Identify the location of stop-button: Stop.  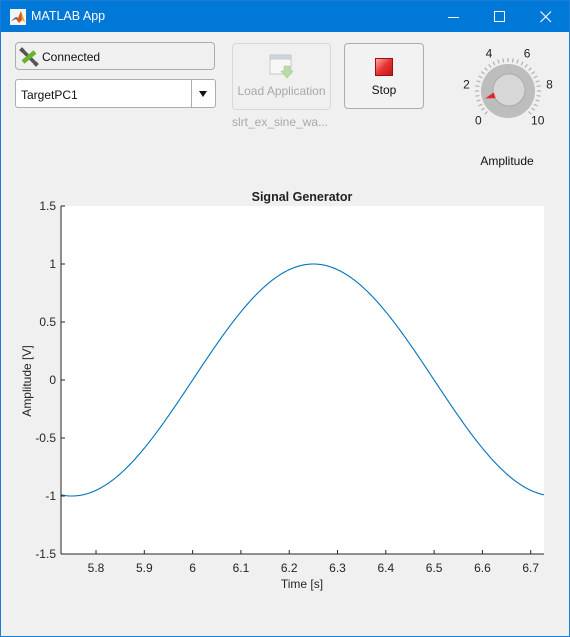
(384, 76).